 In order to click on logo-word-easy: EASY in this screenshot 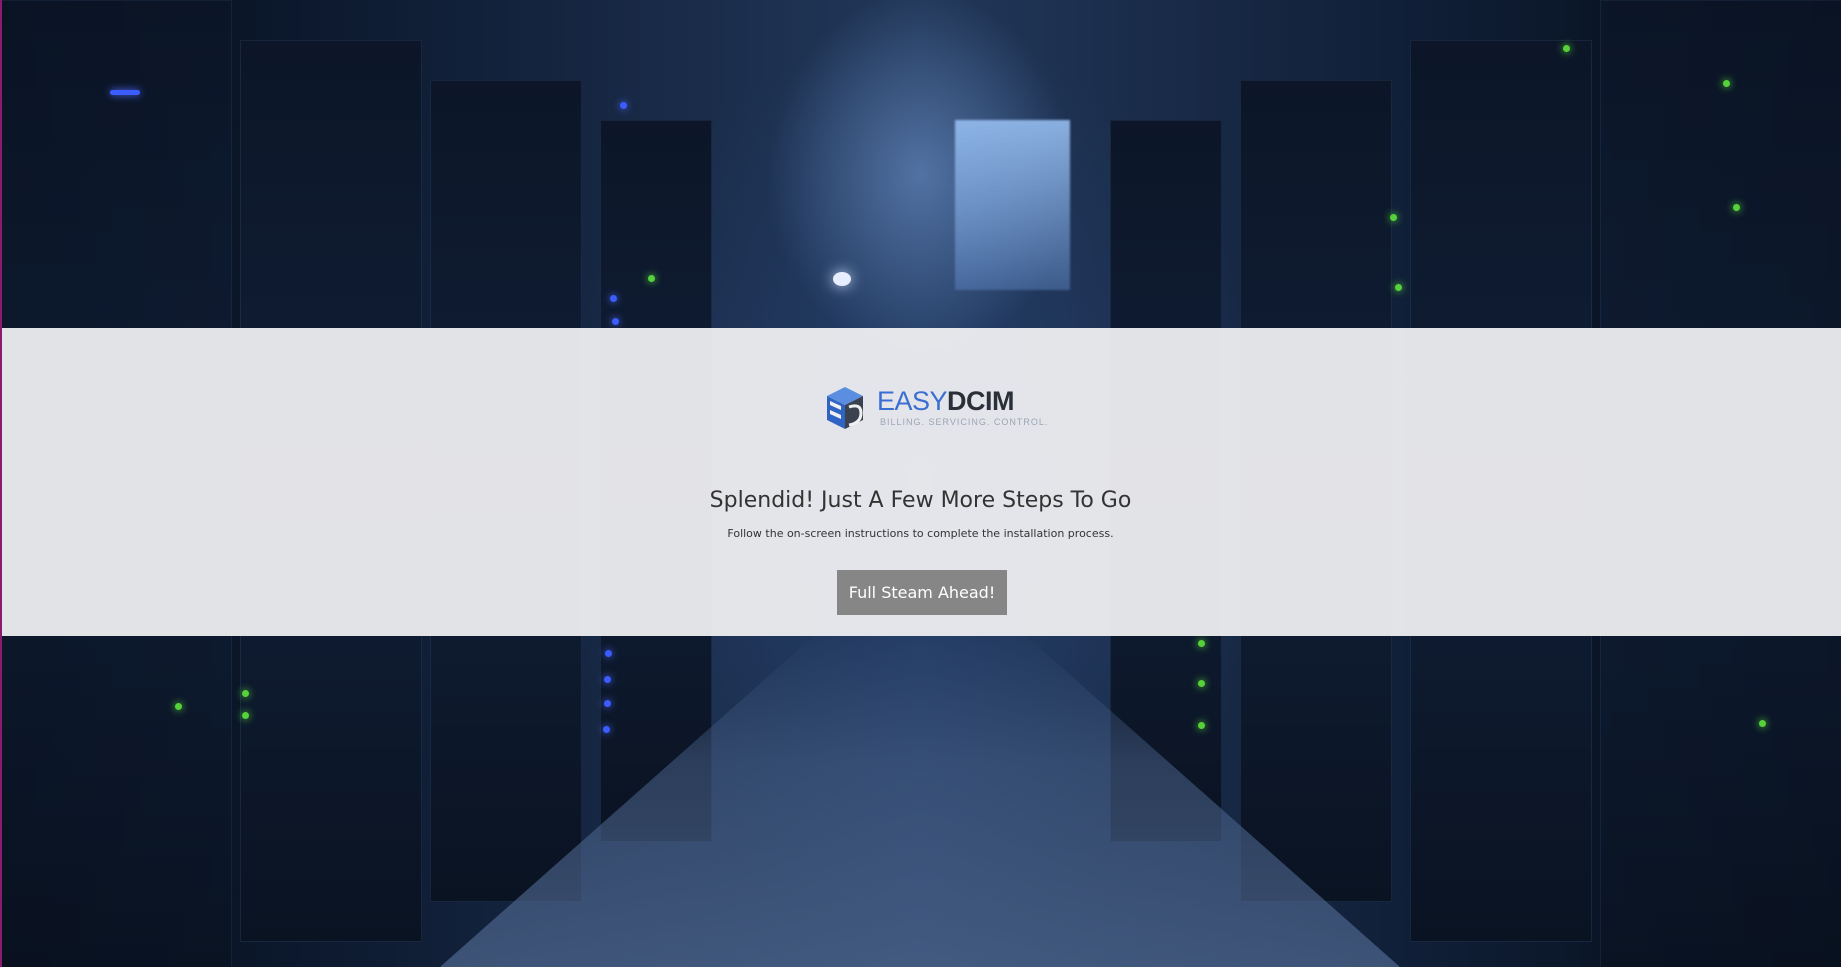, I will do `click(912, 401)`.